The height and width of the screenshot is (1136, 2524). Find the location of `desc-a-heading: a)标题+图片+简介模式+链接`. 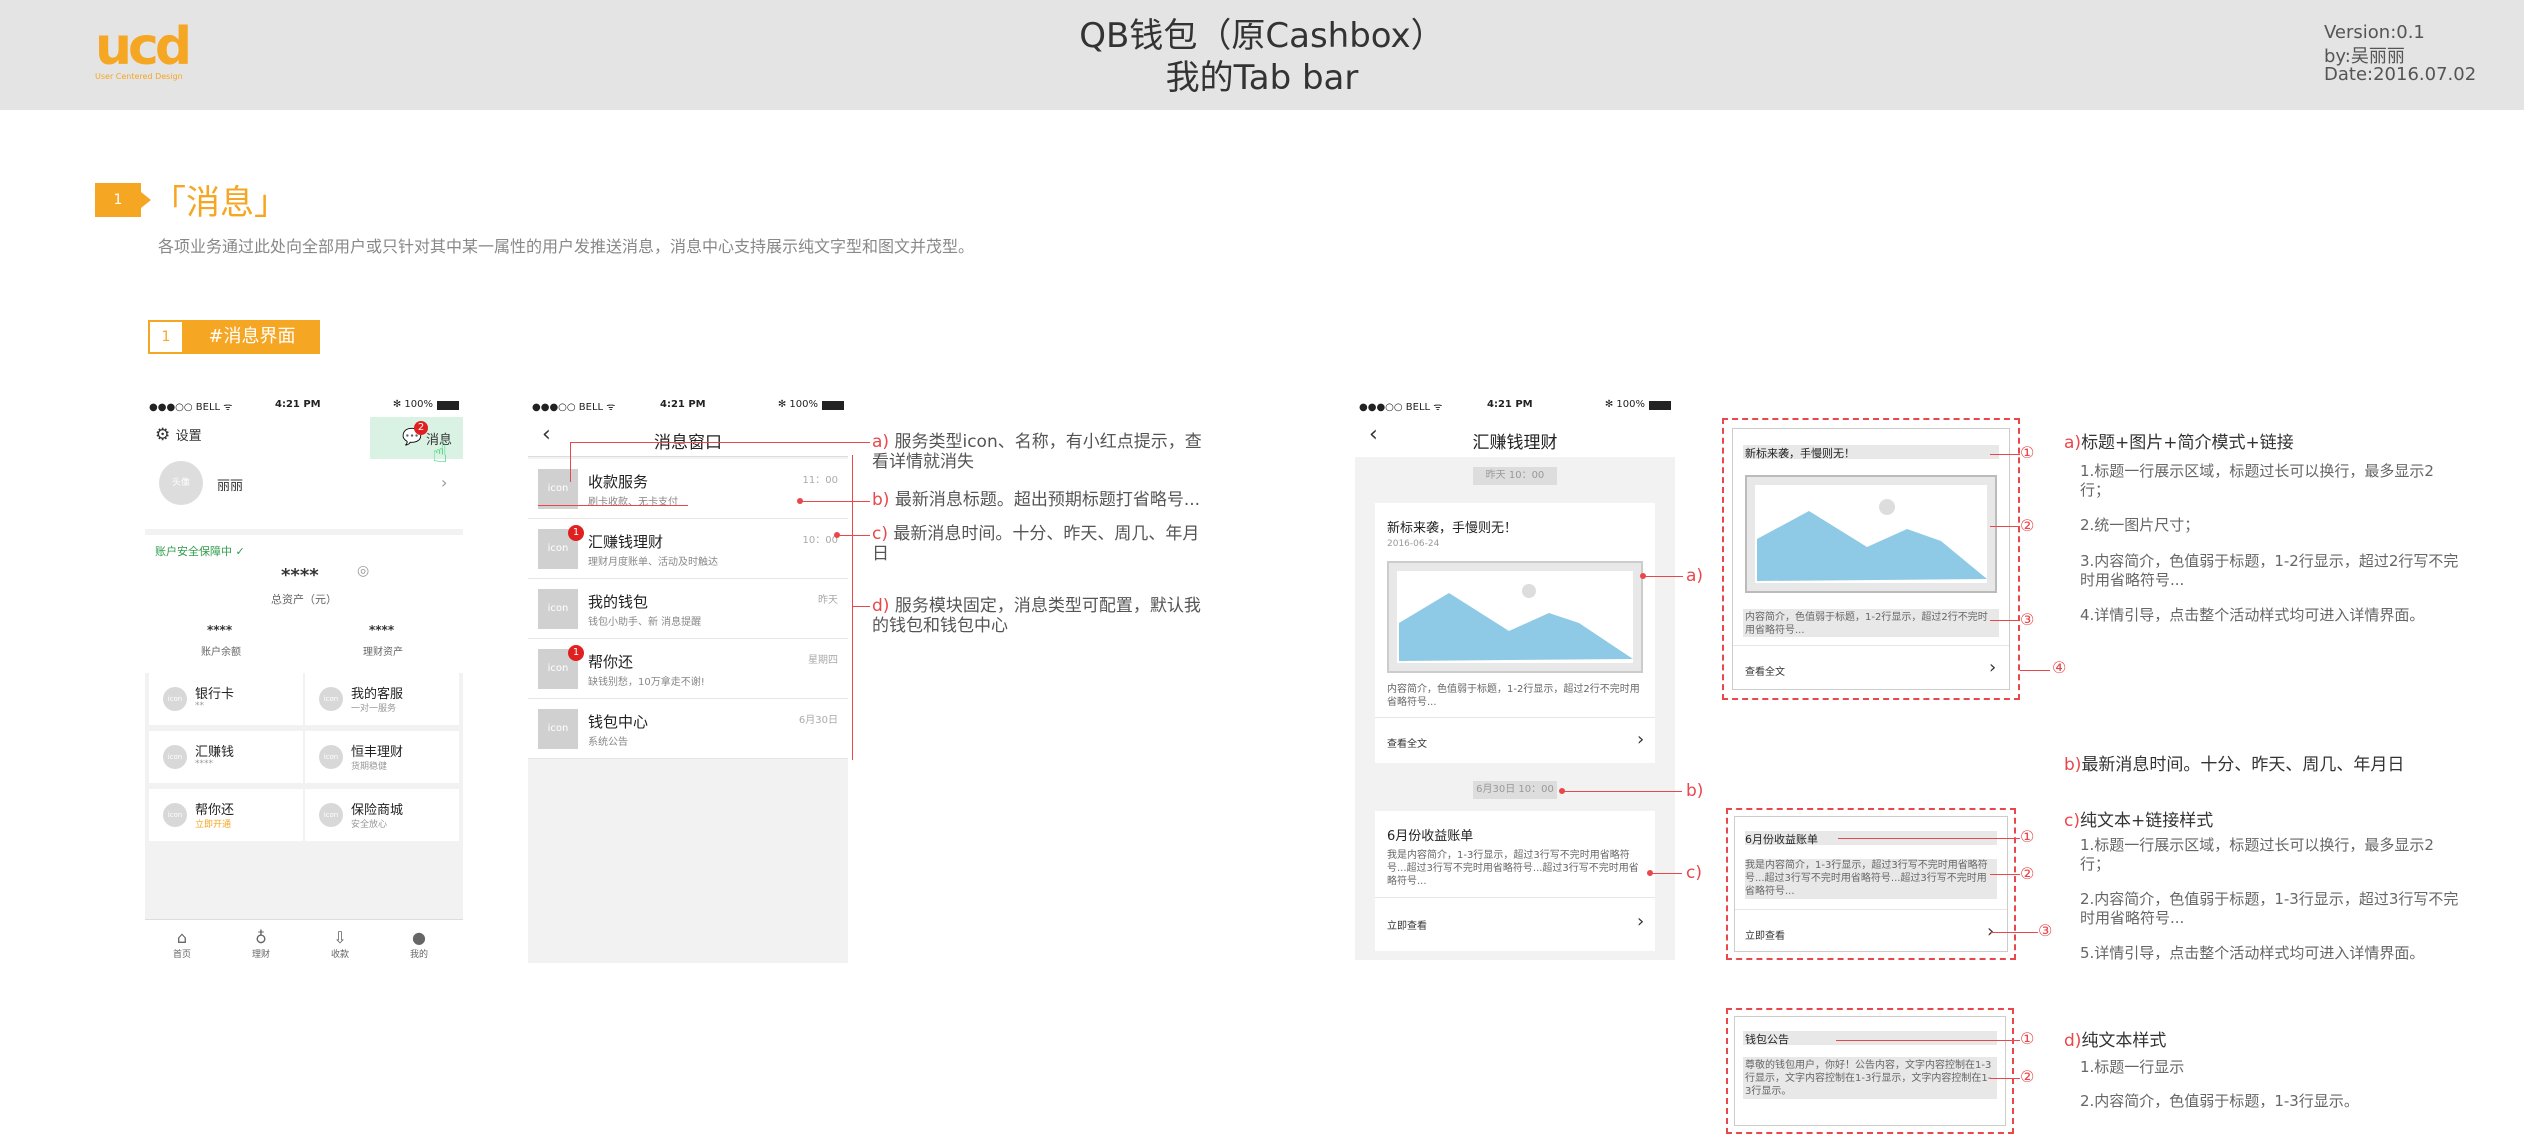

desc-a-heading: a)标题+图片+简介模式+链接 is located at coordinates (2179, 443).